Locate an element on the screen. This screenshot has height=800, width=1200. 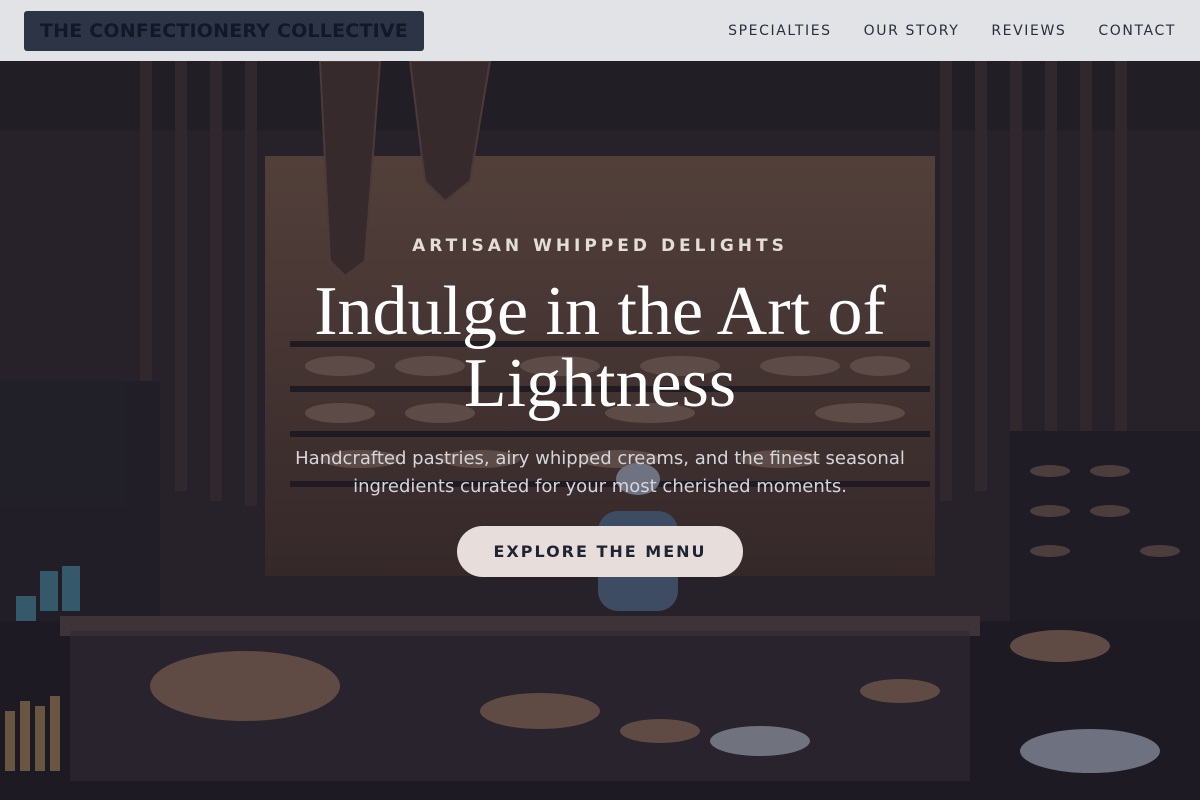
explore-menu-button: EXPLORE THE MENU is located at coordinates (600, 551).